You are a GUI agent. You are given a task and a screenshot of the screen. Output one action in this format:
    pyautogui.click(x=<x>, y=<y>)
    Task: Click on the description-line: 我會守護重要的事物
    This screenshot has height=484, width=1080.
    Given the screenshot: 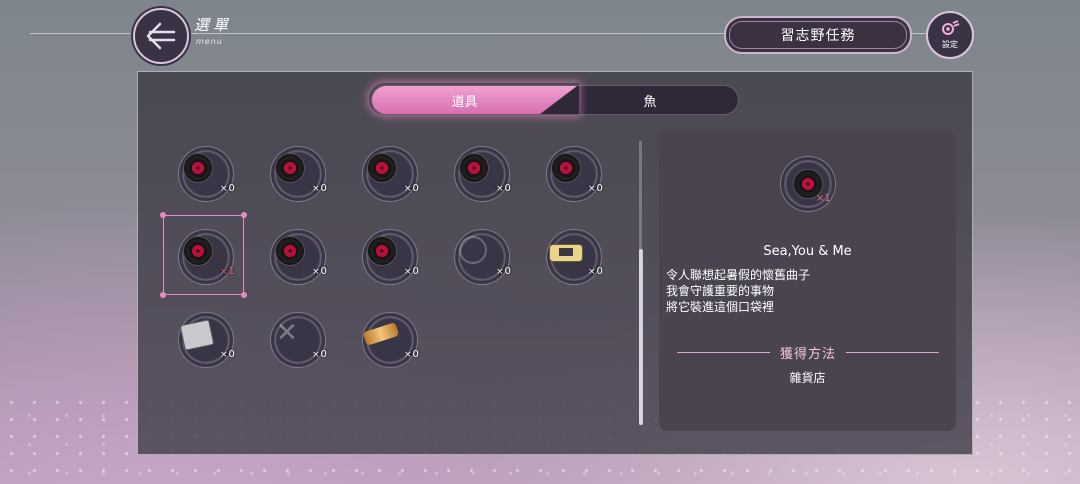 What is the action you would take?
    pyautogui.click(x=720, y=291)
    